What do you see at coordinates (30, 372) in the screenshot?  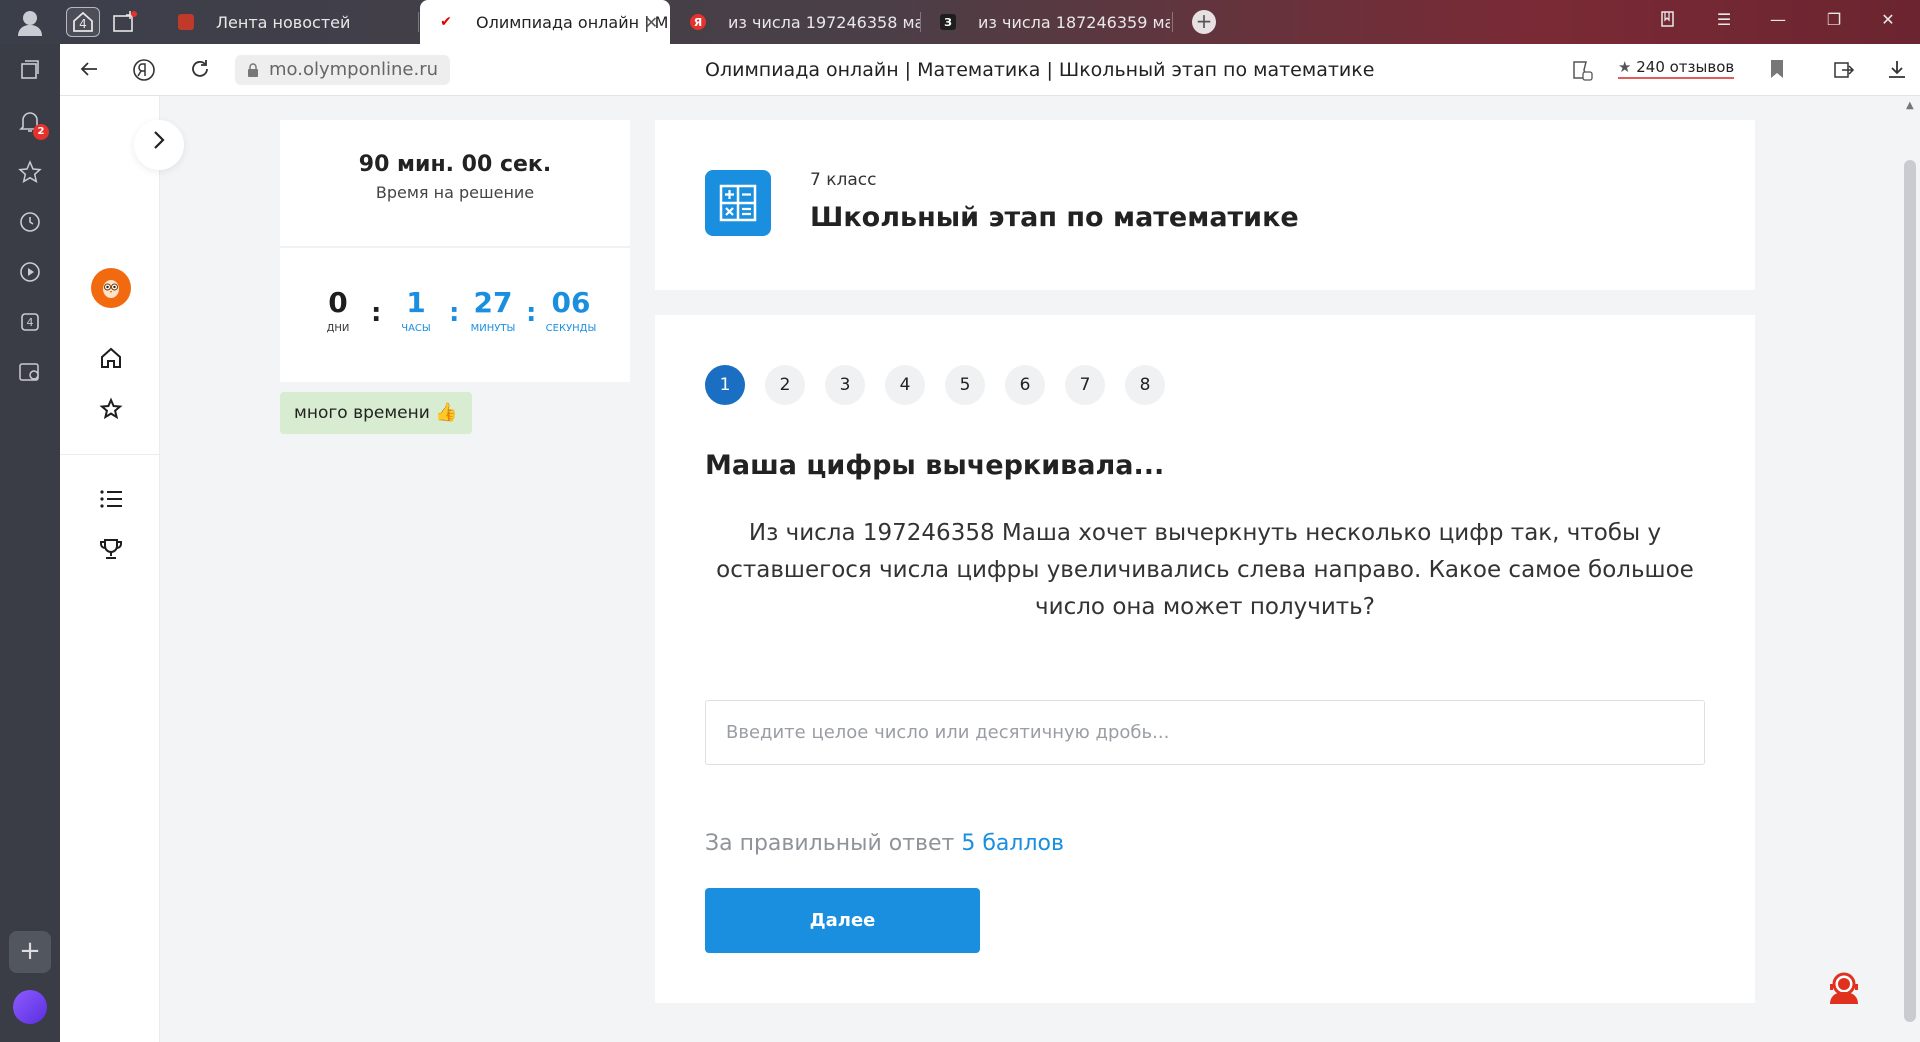 I see `screenshot-camera-icon` at bounding box center [30, 372].